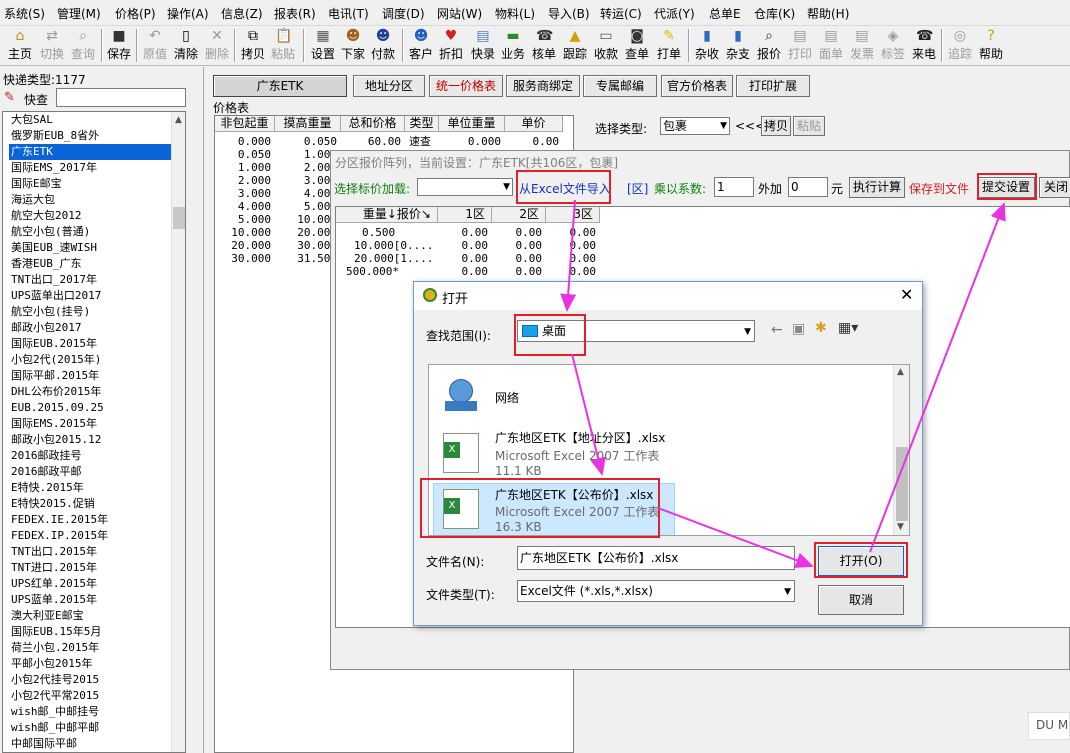 The height and width of the screenshot is (753, 1070). Describe the element at coordinates (420, 141) in the screenshot. I see `table-cell: 速查` at that location.